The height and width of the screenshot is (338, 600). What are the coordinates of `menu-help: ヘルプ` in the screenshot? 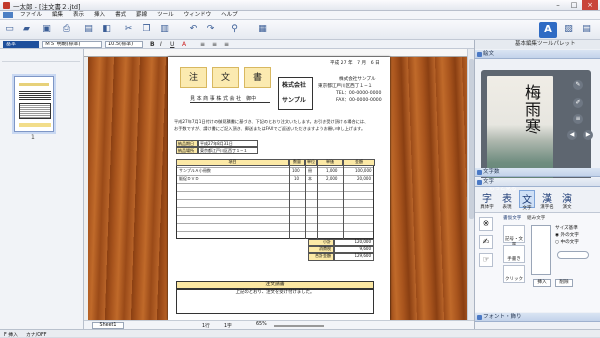 It's located at (229, 15).